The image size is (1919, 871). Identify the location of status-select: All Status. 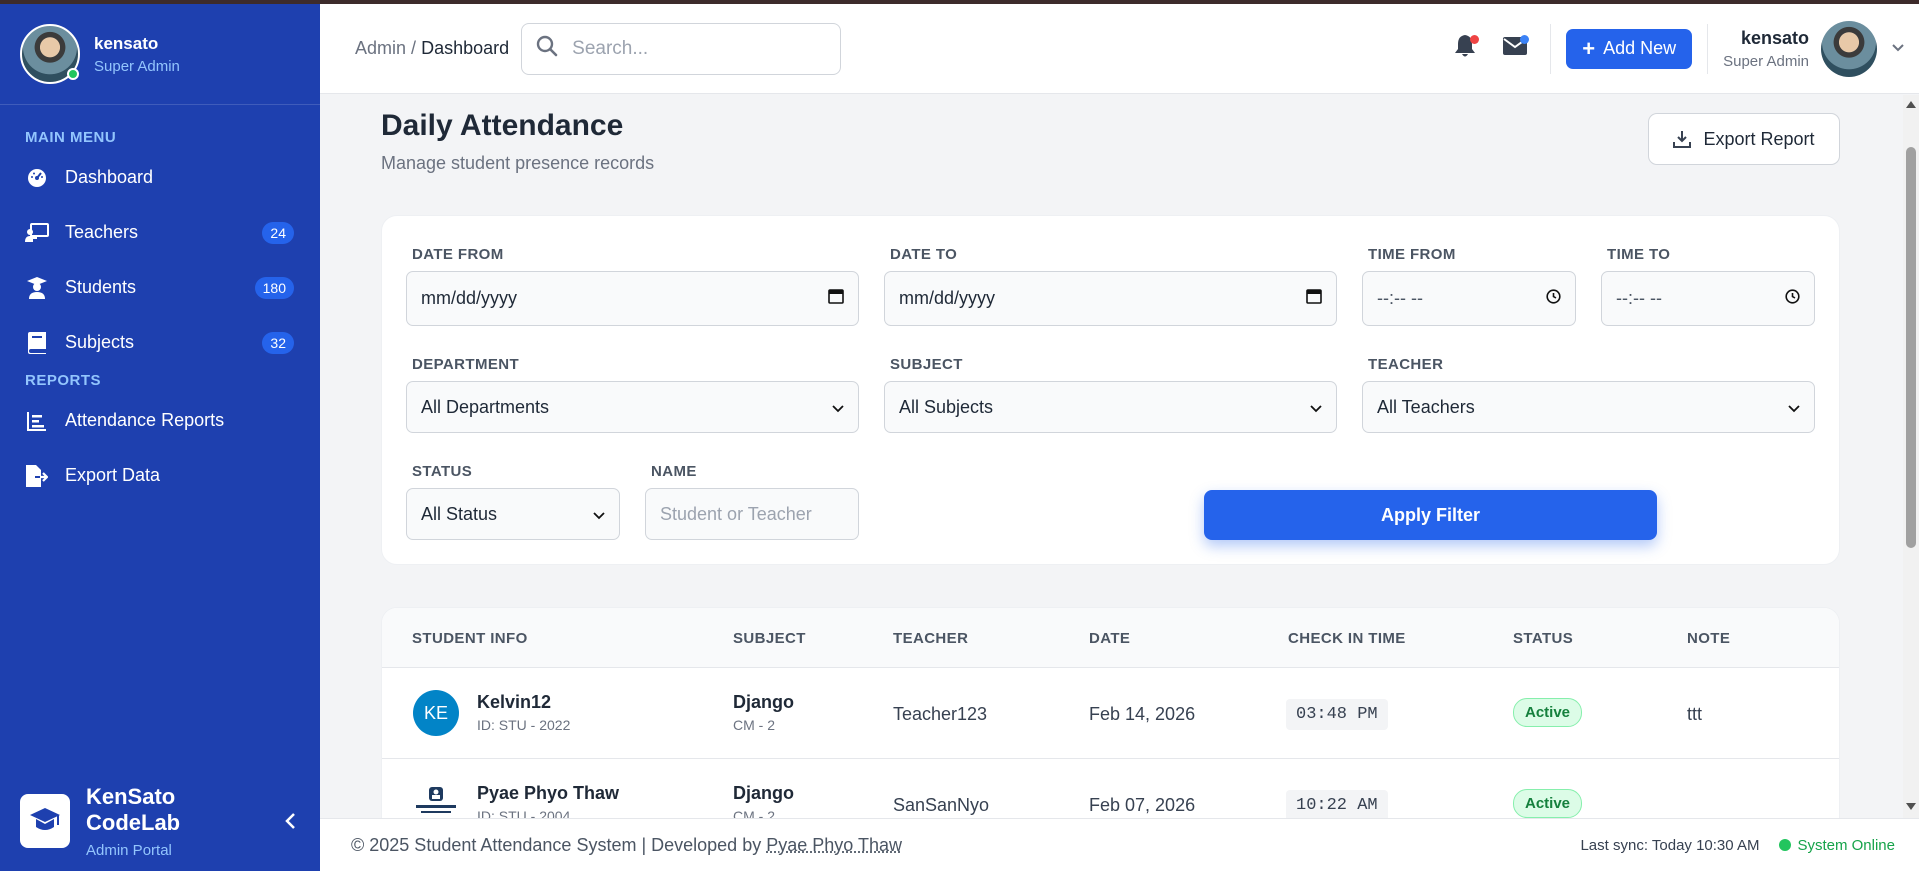
(513, 514).